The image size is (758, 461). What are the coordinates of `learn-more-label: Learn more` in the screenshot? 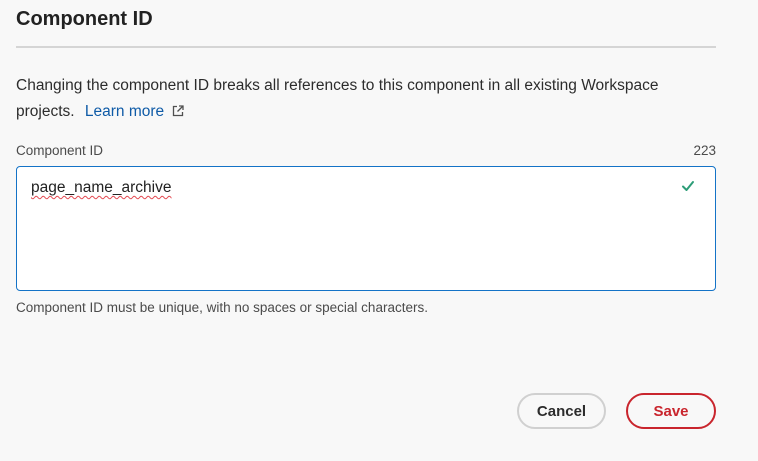 It's located at (124, 111).